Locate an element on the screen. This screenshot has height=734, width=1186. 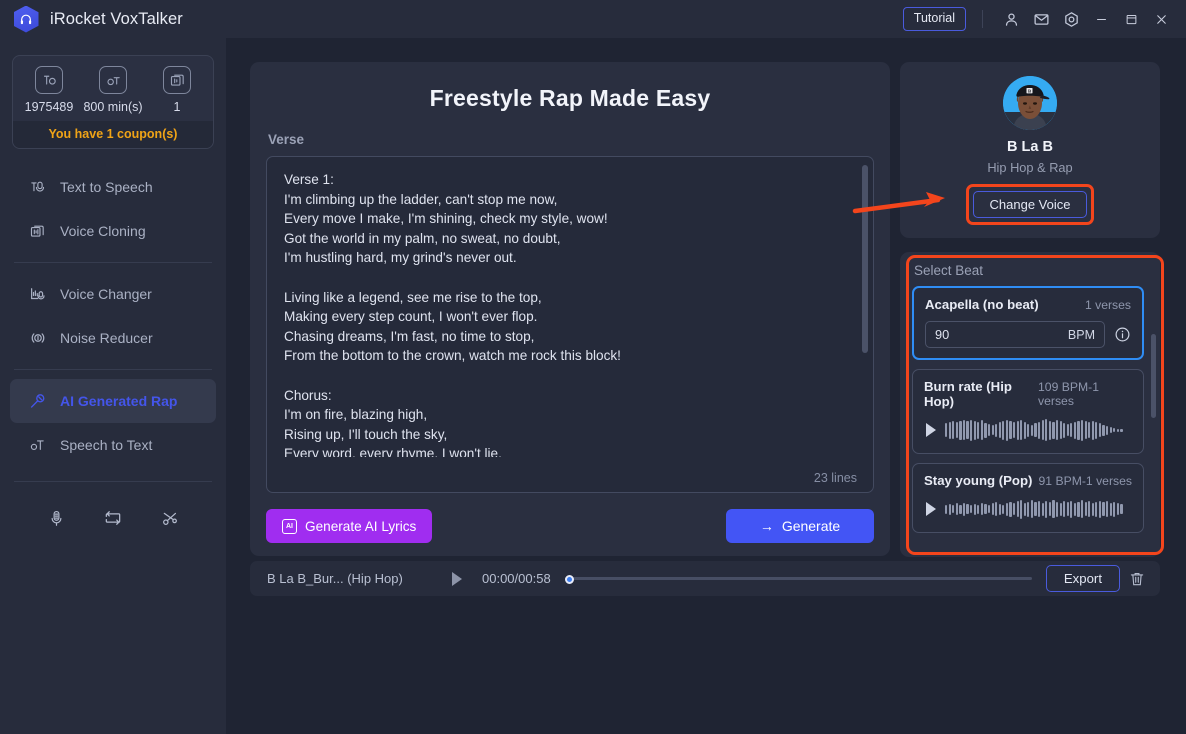
bpm-unit: BPM is located at coordinates (1081, 334).